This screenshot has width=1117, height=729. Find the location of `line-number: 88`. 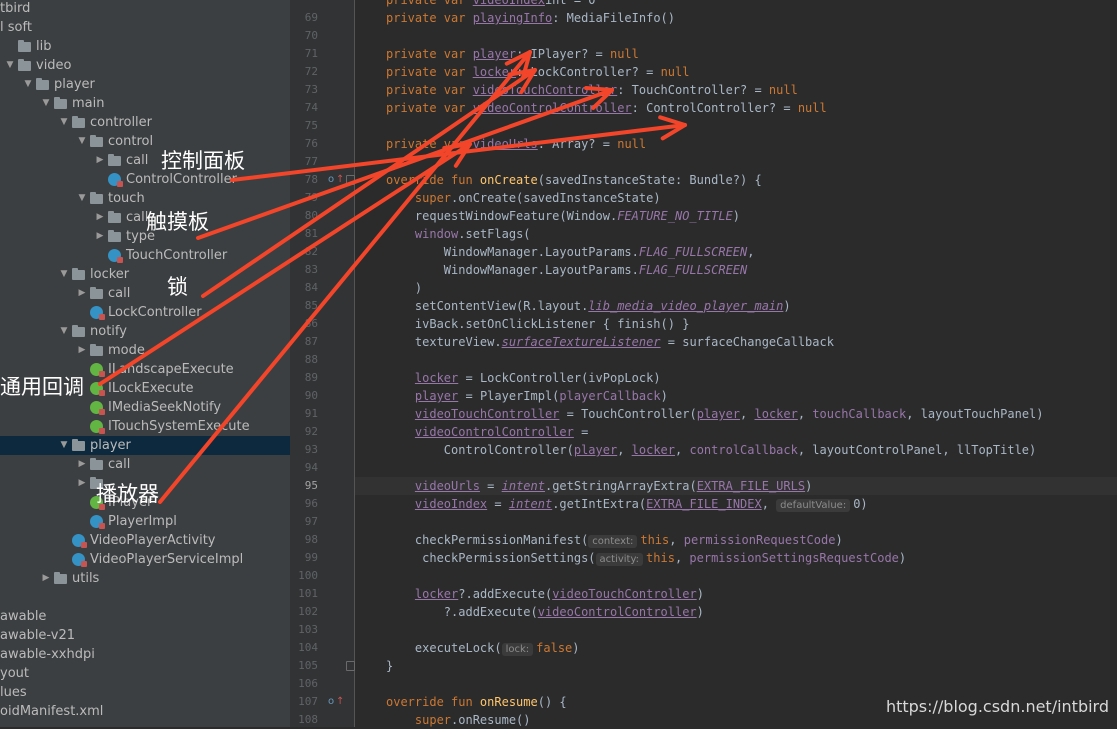

line-number: 88 is located at coordinates (311, 359).